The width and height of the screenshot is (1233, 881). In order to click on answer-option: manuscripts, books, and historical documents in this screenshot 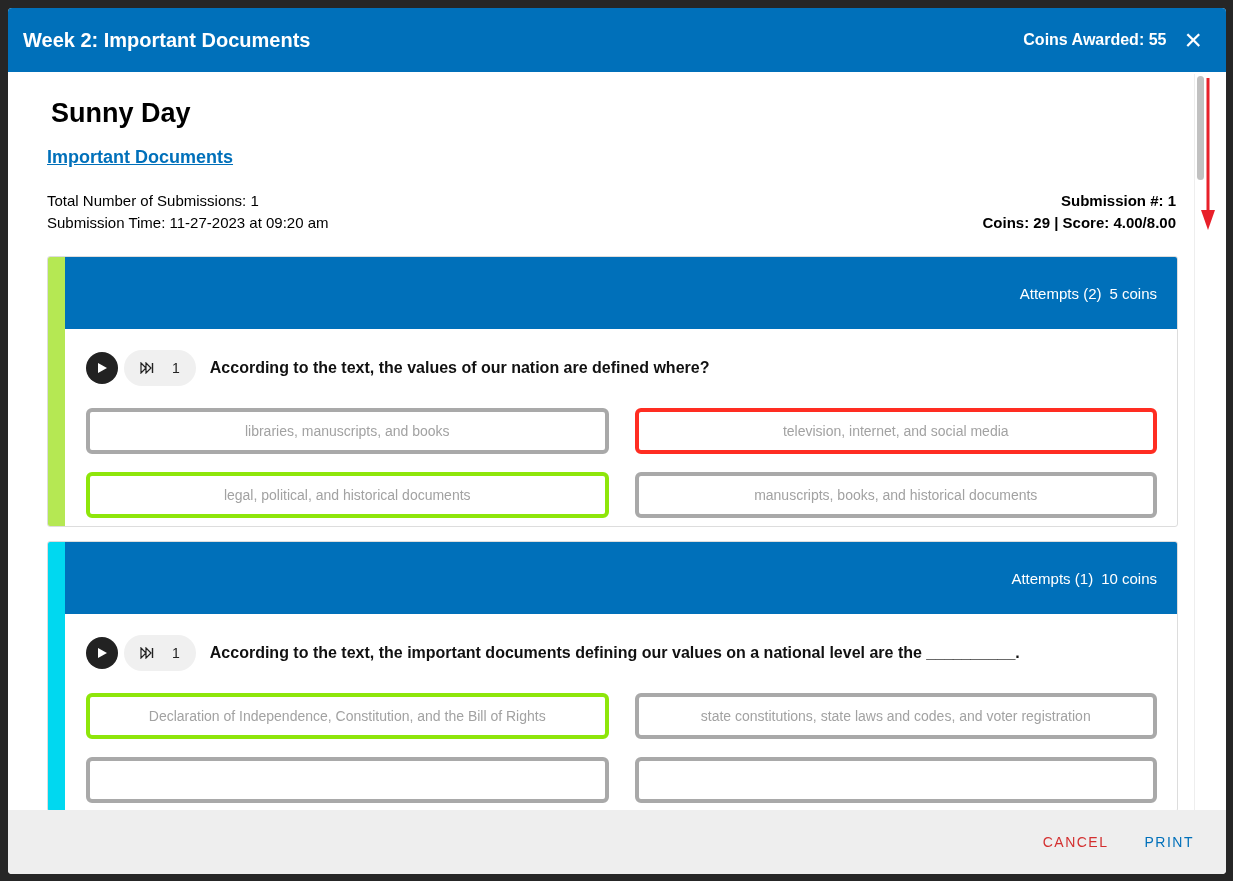, I will do `click(895, 495)`.